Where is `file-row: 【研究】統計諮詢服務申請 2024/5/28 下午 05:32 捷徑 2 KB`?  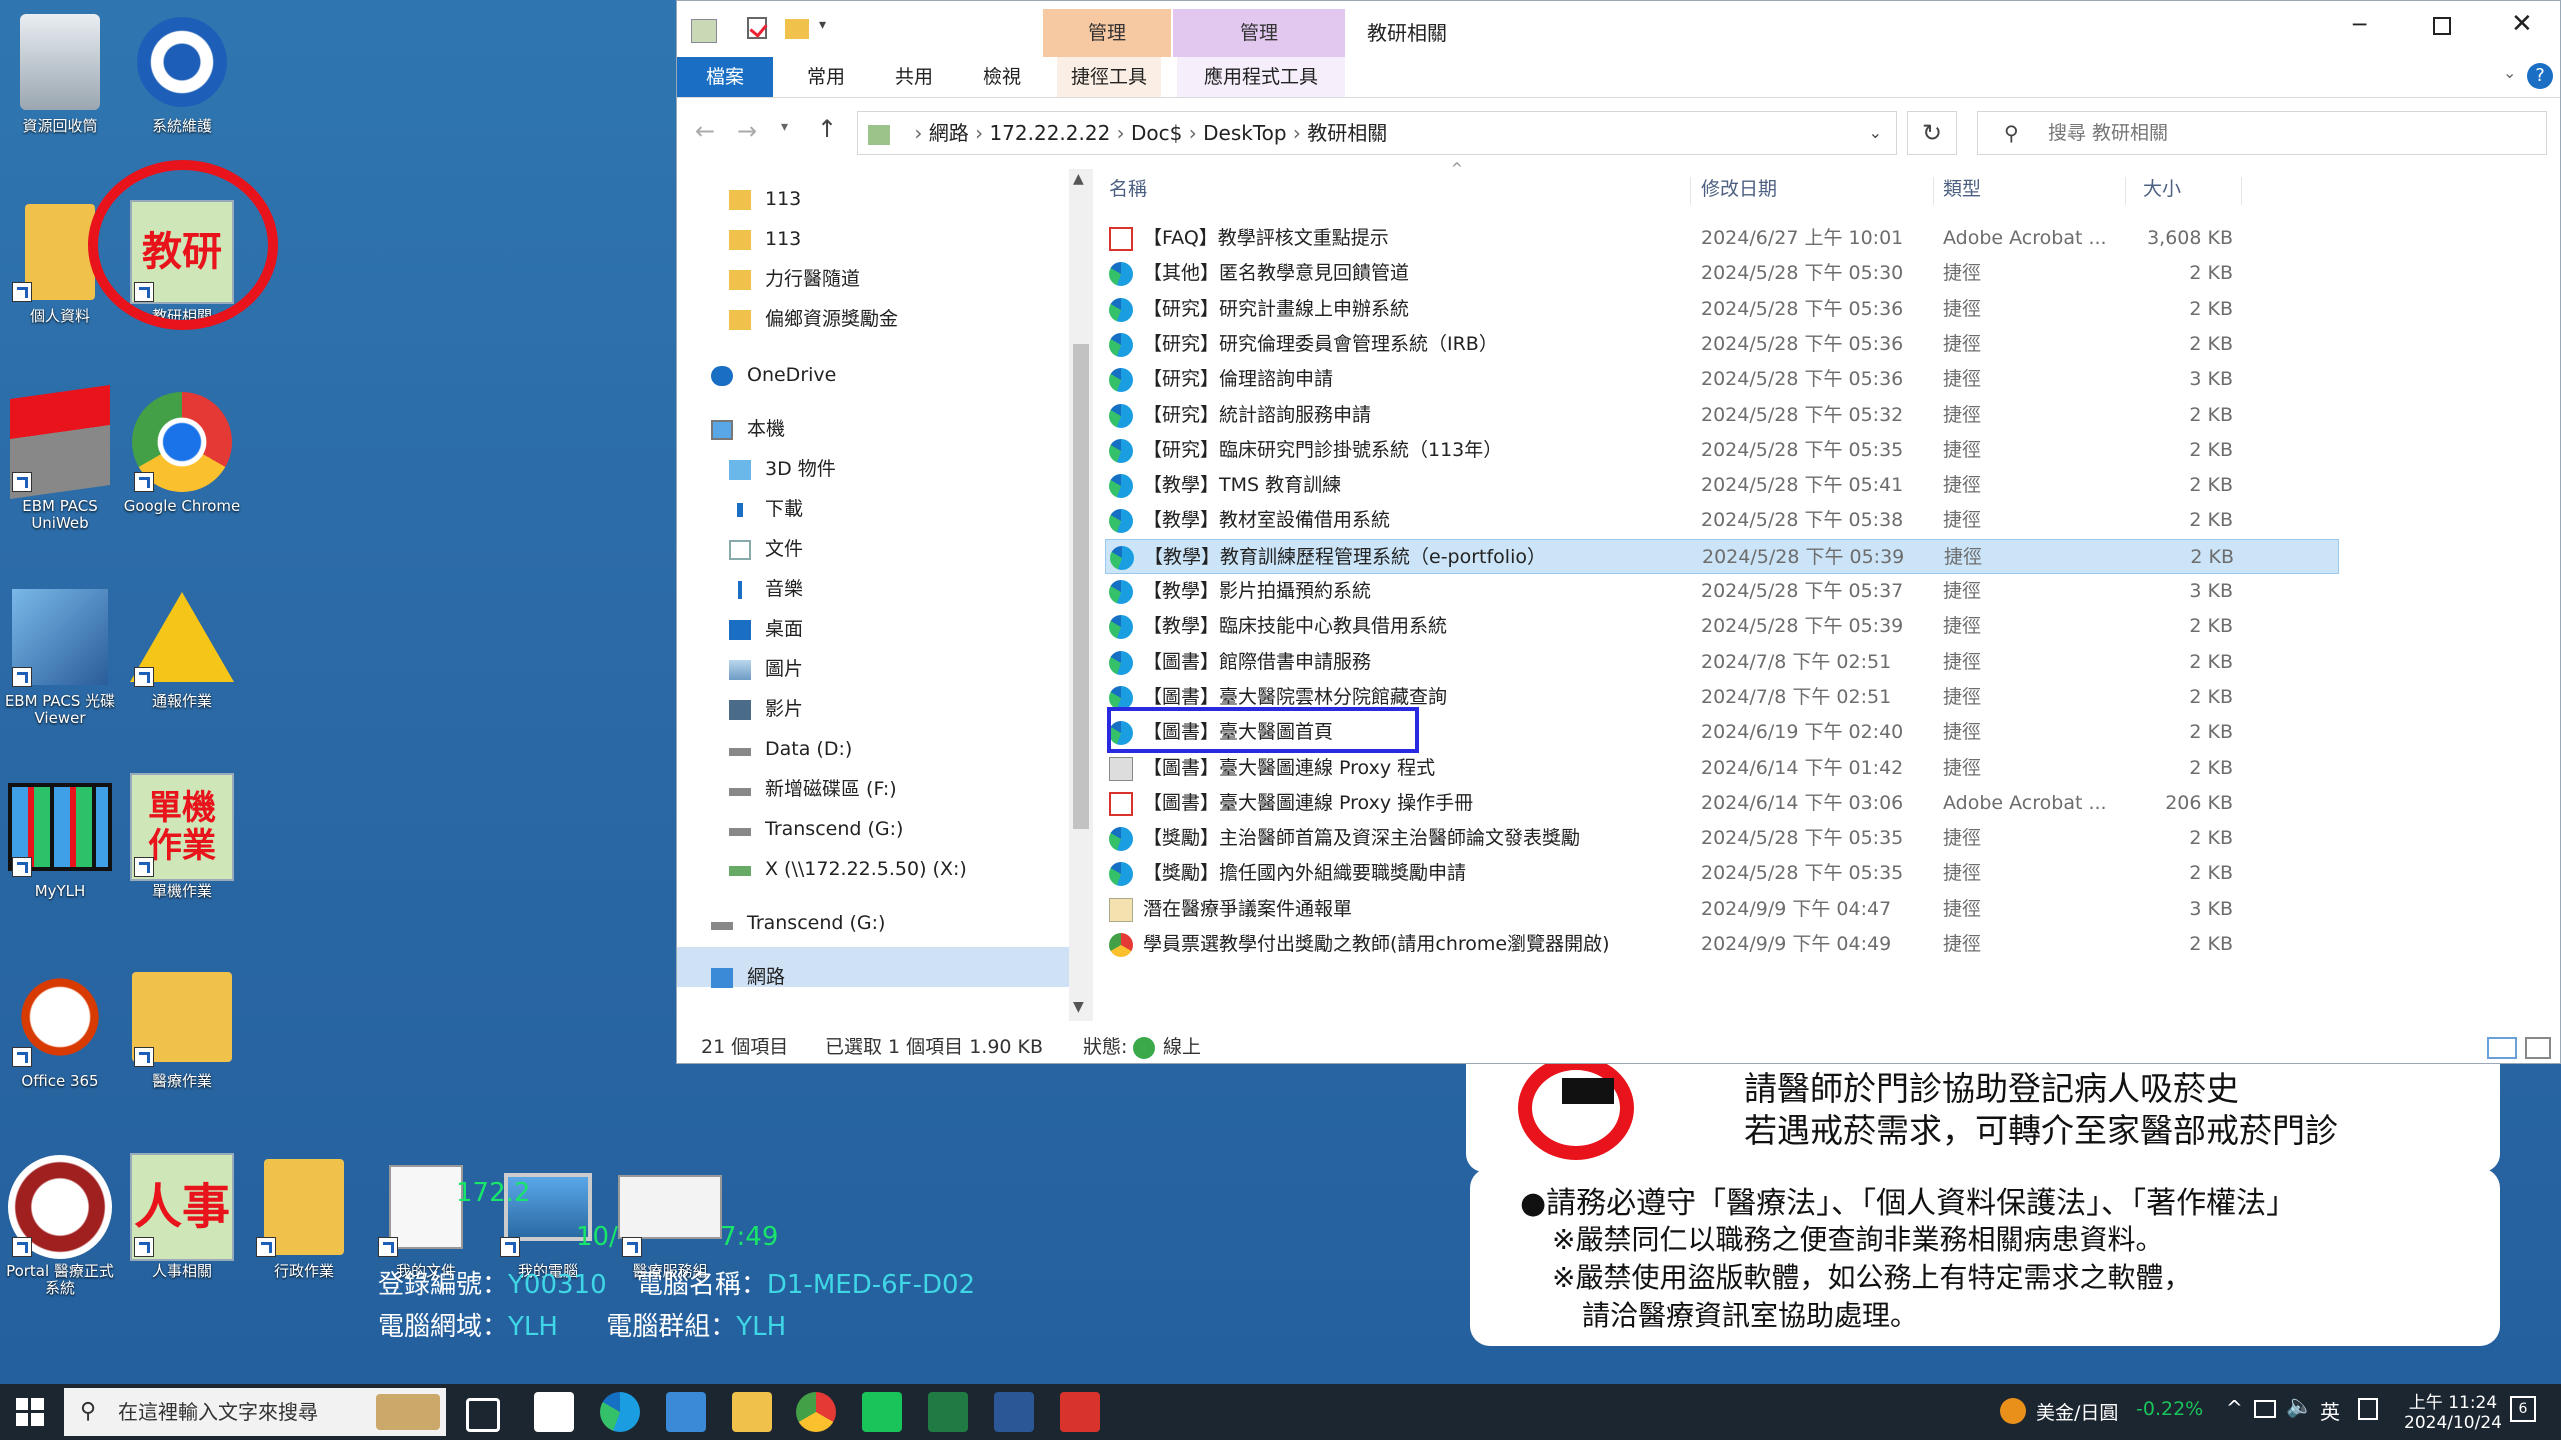 file-row: 【研究】統計諮詢服務申請 2024/5/28 下午 05:32 捷徑 2 KB is located at coordinates (1722, 415).